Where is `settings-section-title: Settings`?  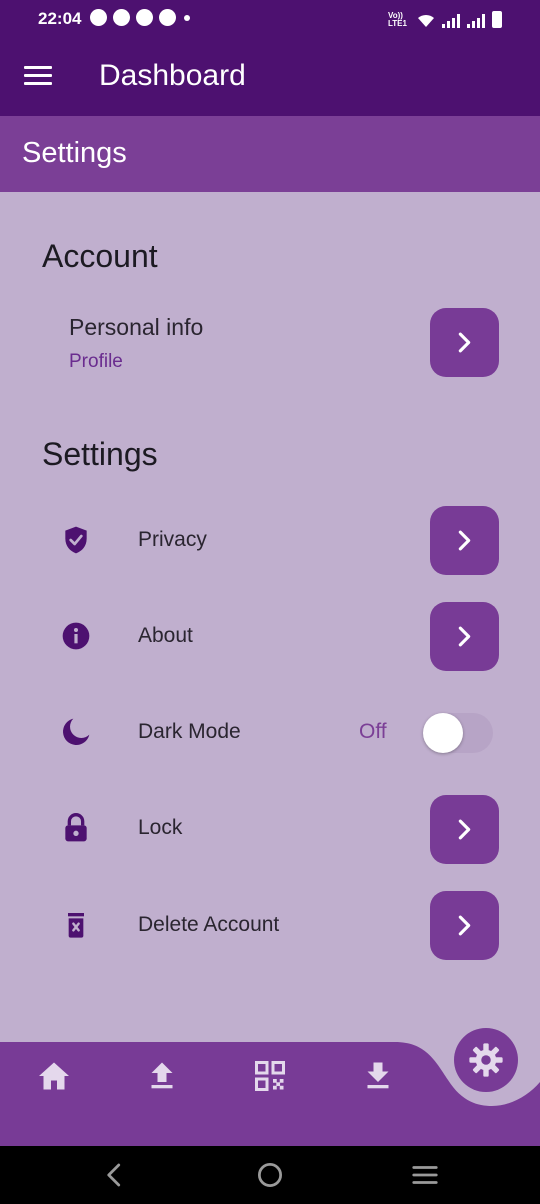
settings-section-title: Settings is located at coordinates (100, 454).